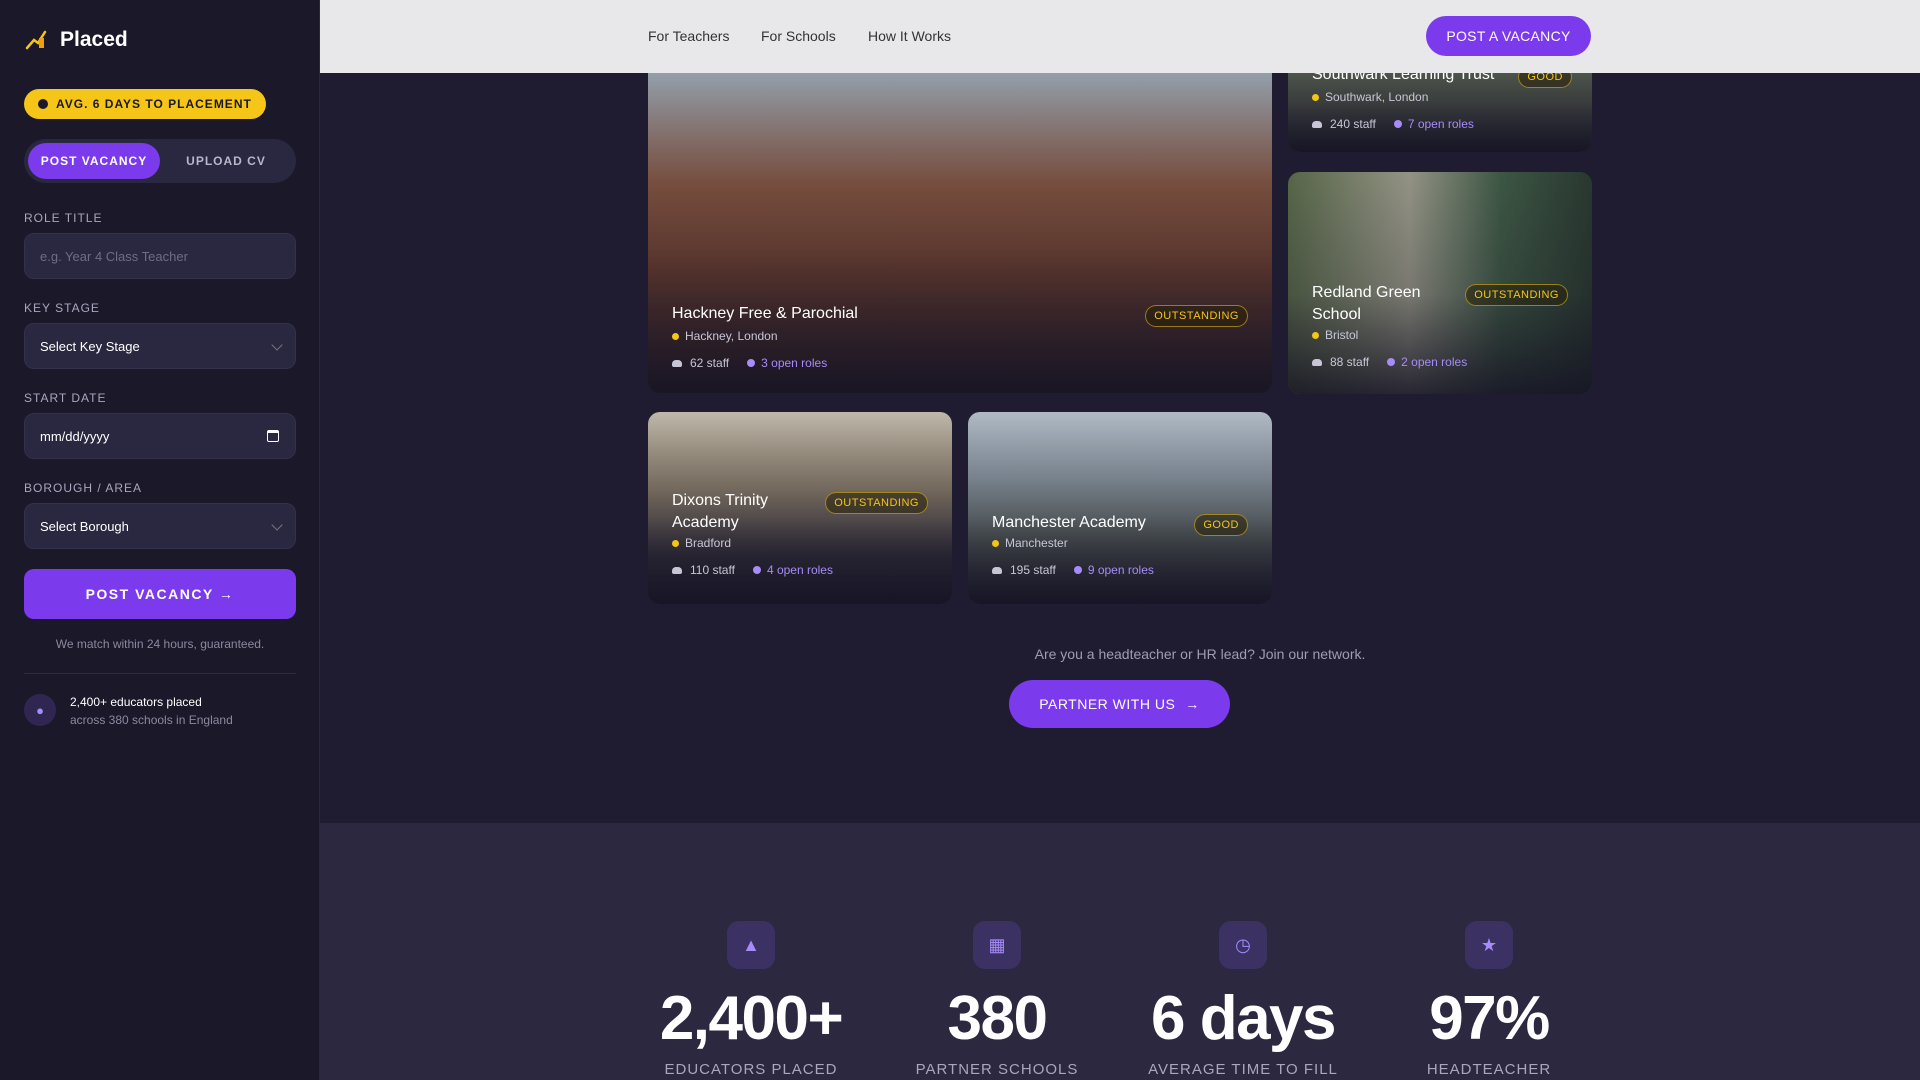 This screenshot has width=1920, height=1080. I want to click on card-overlay, so click(960, 233).